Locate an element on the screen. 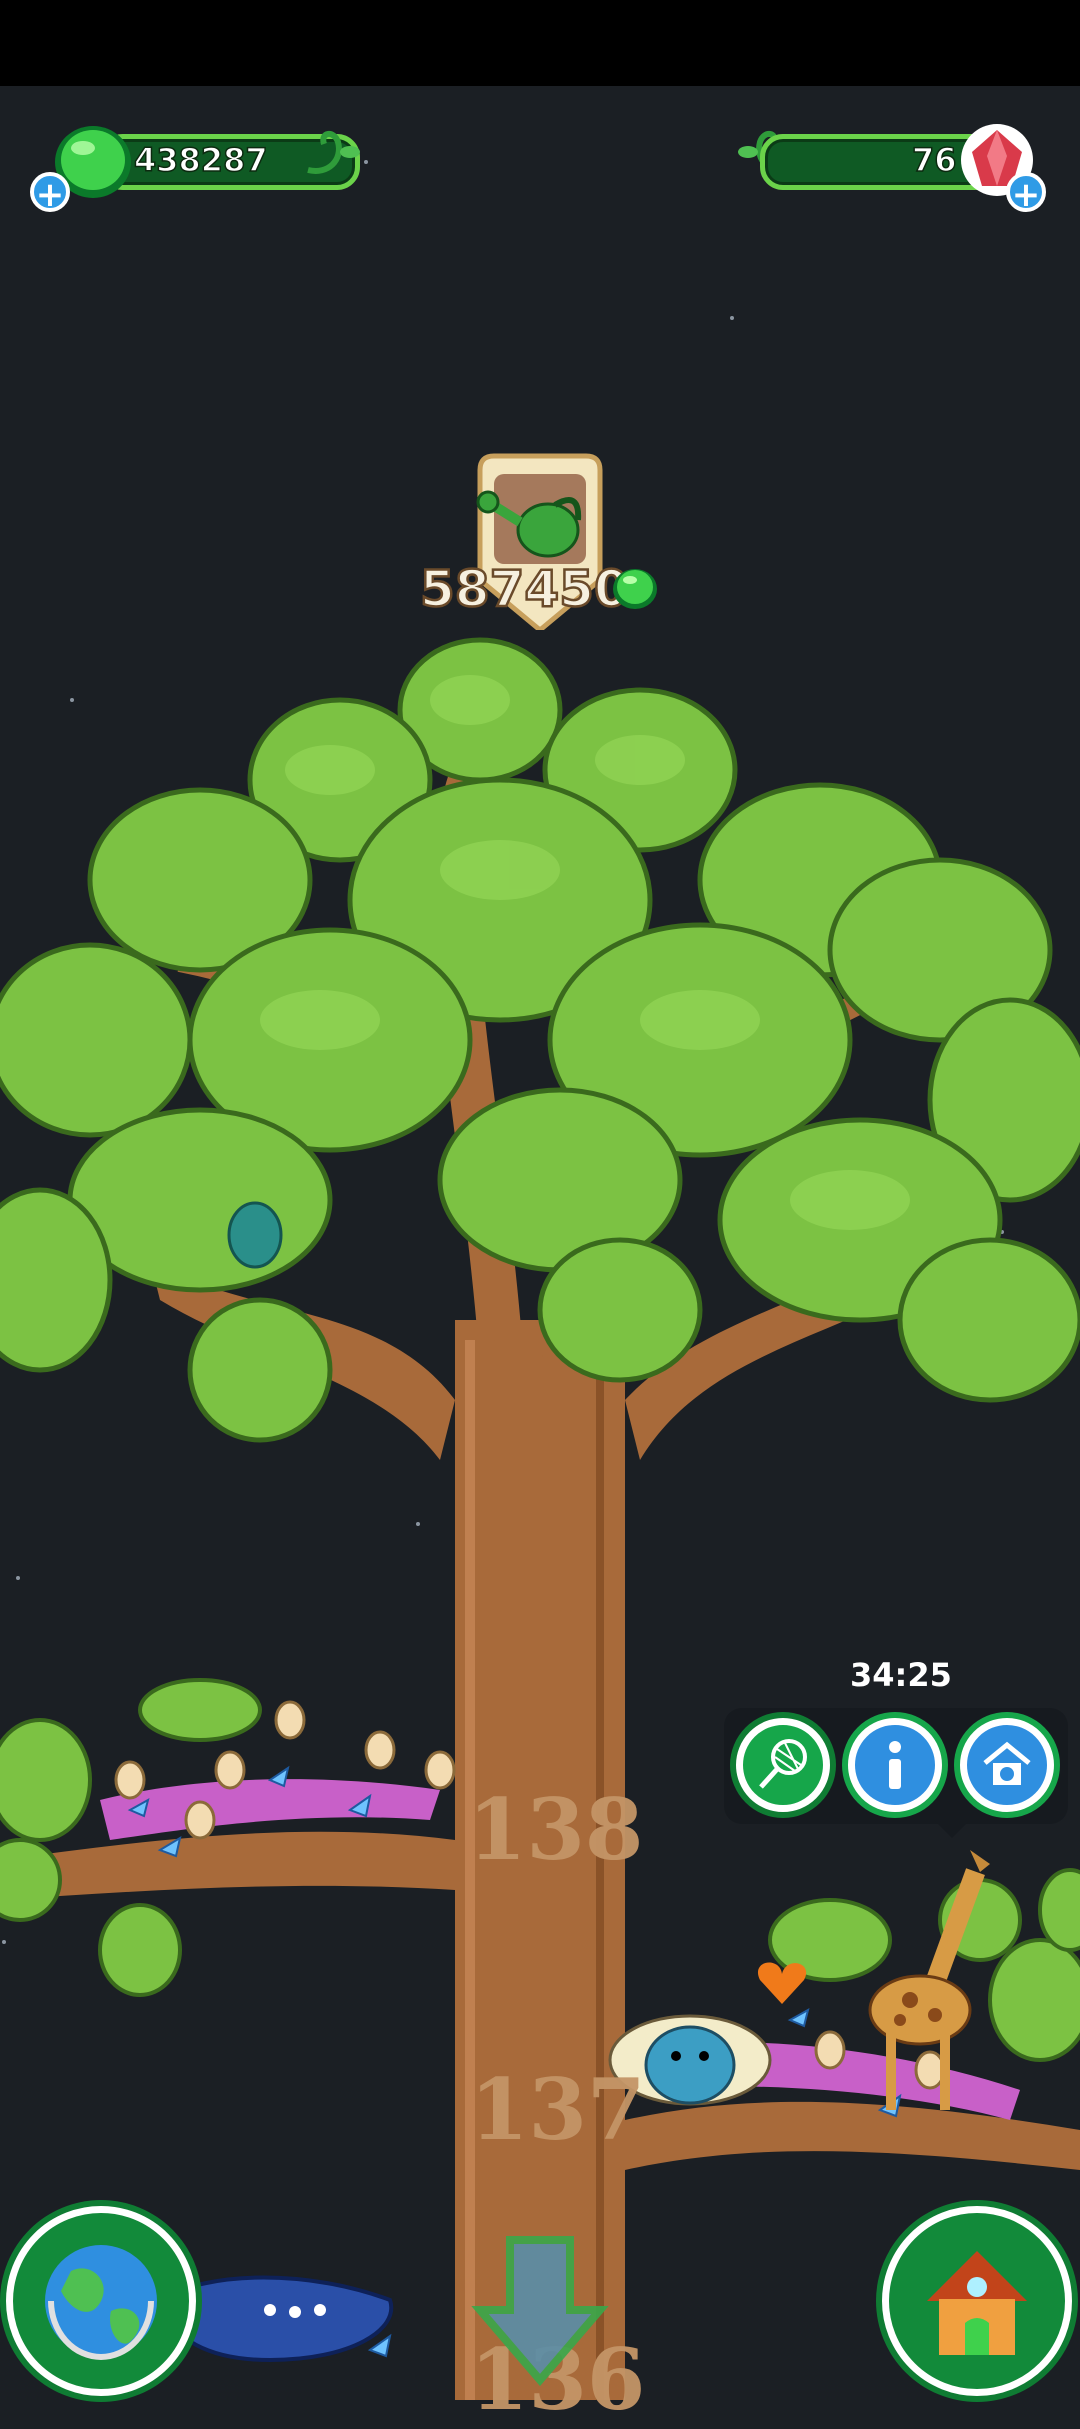  world-map-button is located at coordinates (101, 2301).